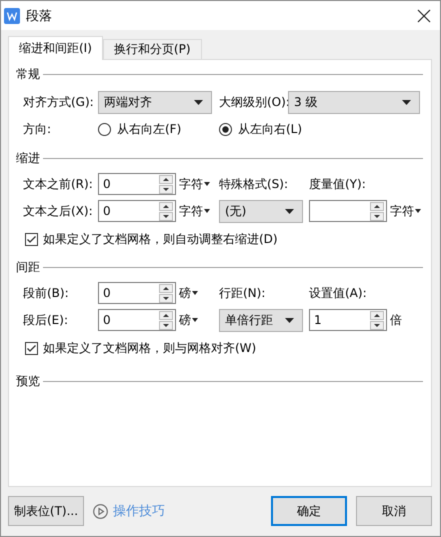  I want to click on checkbox-label: 如果定义了文档网格，则自动调整右缩进(D), so click(160, 239).